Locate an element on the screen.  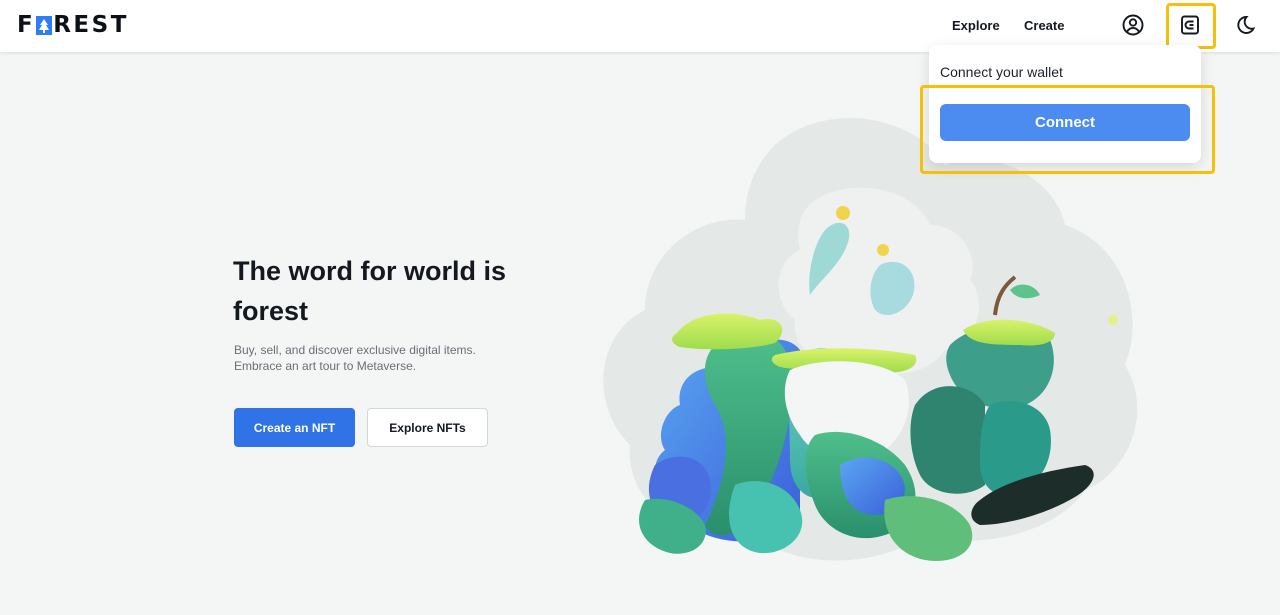
create-nft-button: Create an NFT is located at coordinates (294, 427).